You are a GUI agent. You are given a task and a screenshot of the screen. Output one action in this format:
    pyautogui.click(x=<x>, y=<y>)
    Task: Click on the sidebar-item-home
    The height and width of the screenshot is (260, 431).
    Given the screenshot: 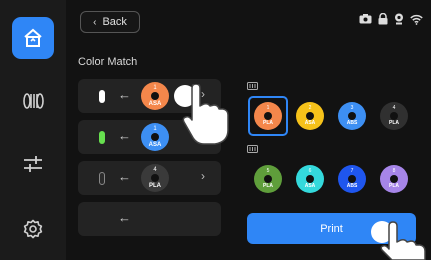 What is the action you would take?
    pyautogui.click(x=33, y=38)
    